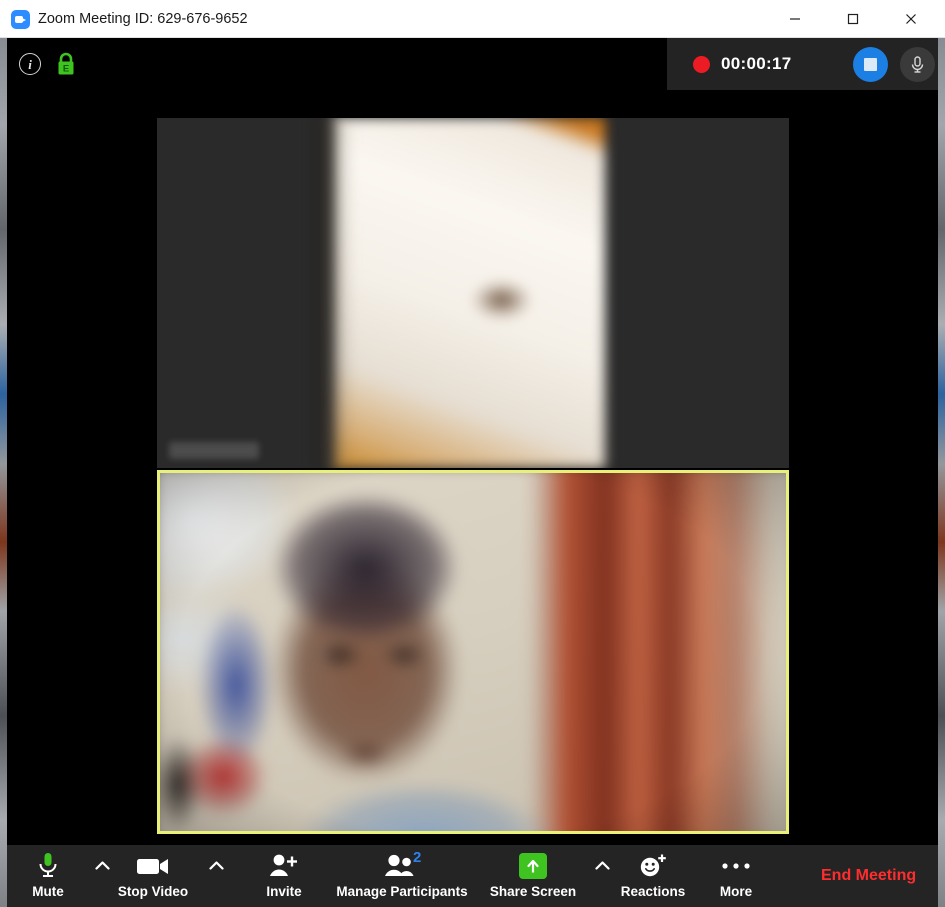 This screenshot has width=945, height=907. I want to click on share-up-arrow-icon, so click(533, 866).